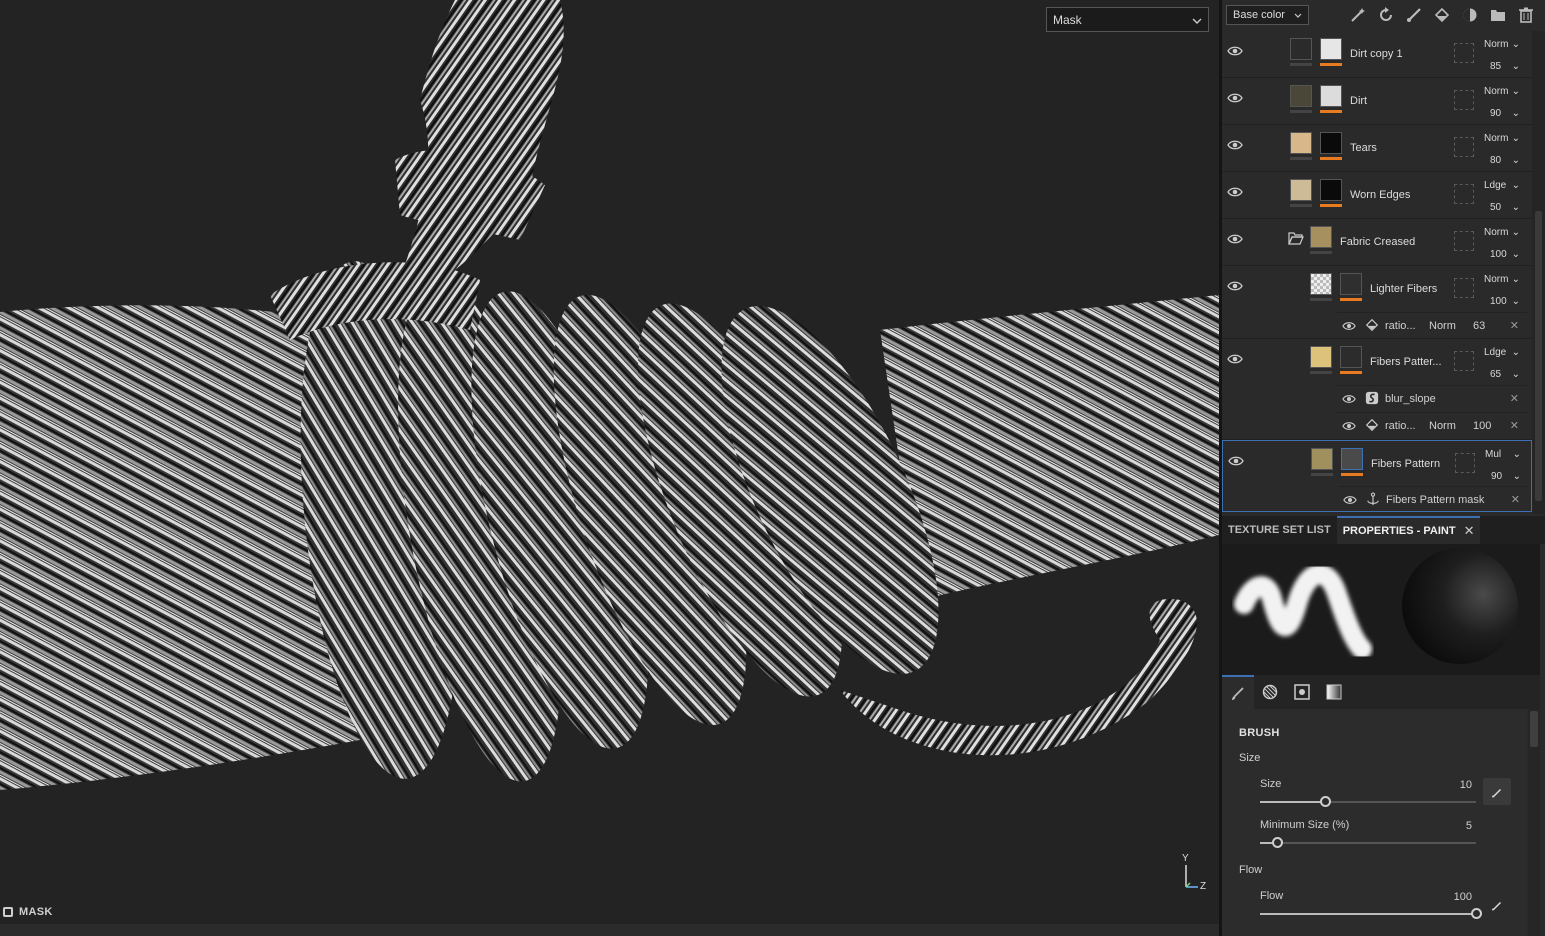 This screenshot has width=1545, height=936. What do you see at coordinates (1479, 326) in the screenshot?
I see `sublayer-opacity: 63` at bounding box center [1479, 326].